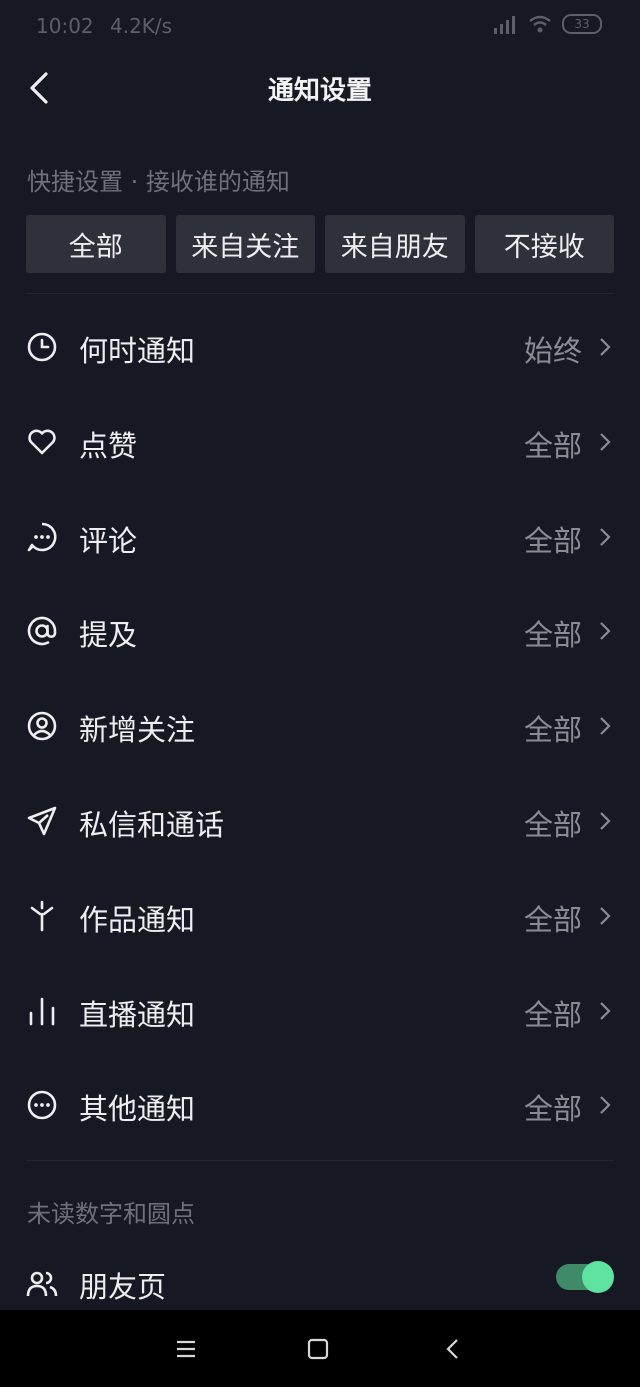 The width and height of the screenshot is (640, 1387). Describe the element at coordinates (320, 26) in the screenshot. I see `status-bar: 10:02 4.2K/s 33` at that location.